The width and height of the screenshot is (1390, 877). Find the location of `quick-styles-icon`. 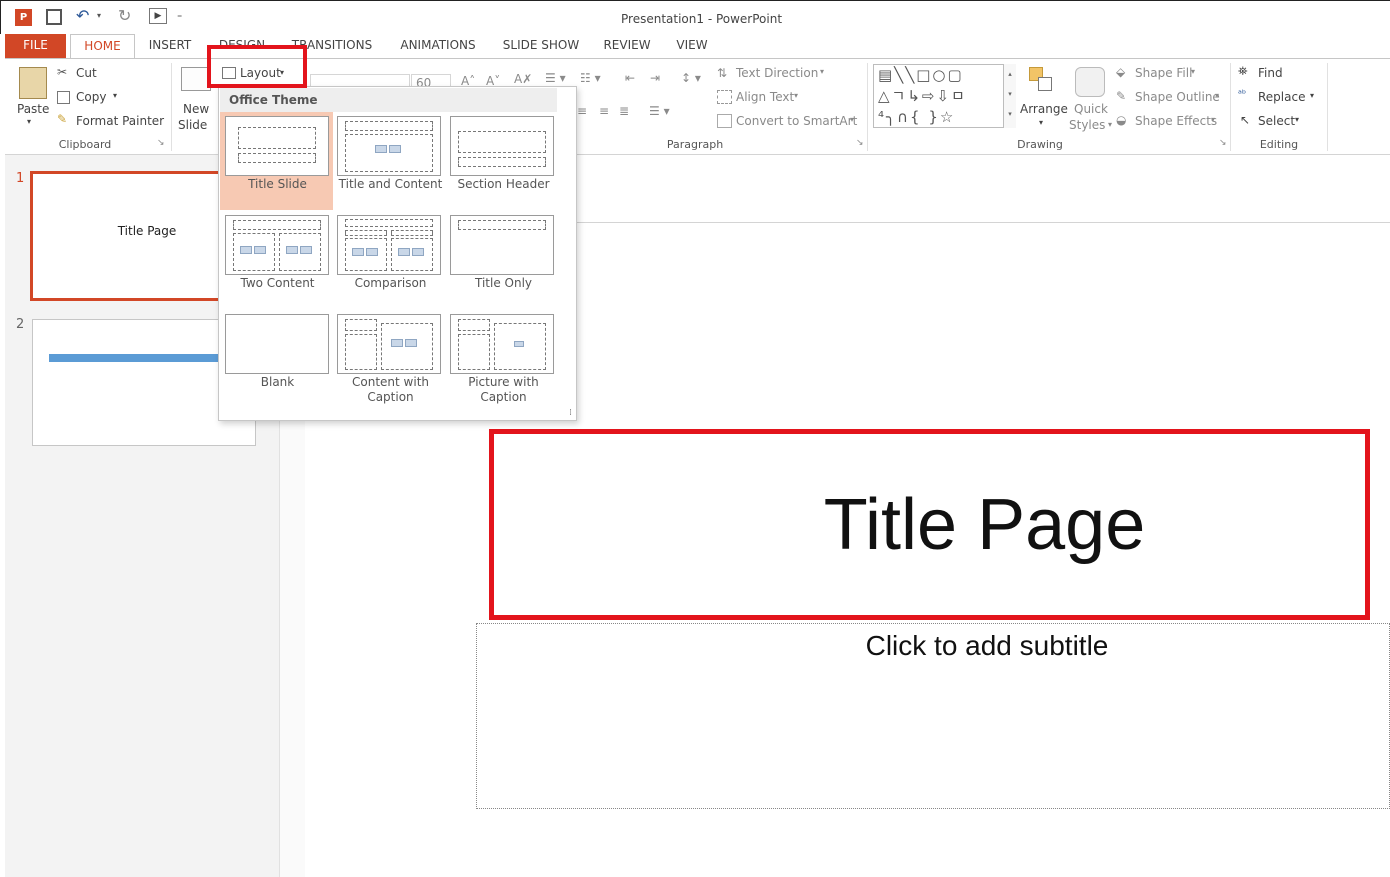

quick-styles-icon is located at coordinates (1090, 82).